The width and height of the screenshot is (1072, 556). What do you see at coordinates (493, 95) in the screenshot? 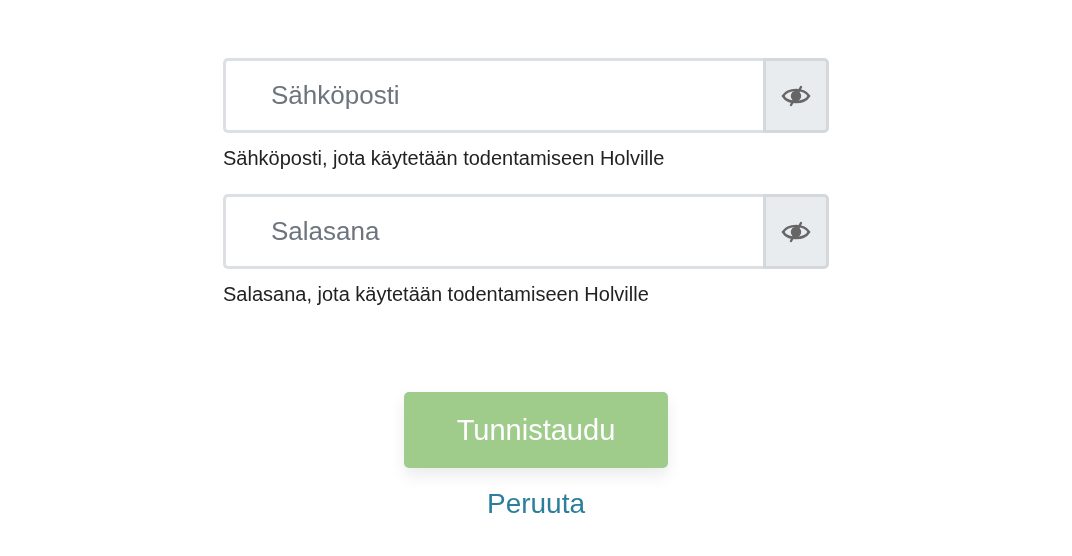
I see `input-field: Sähköposti` at bounding box center [493, 95].